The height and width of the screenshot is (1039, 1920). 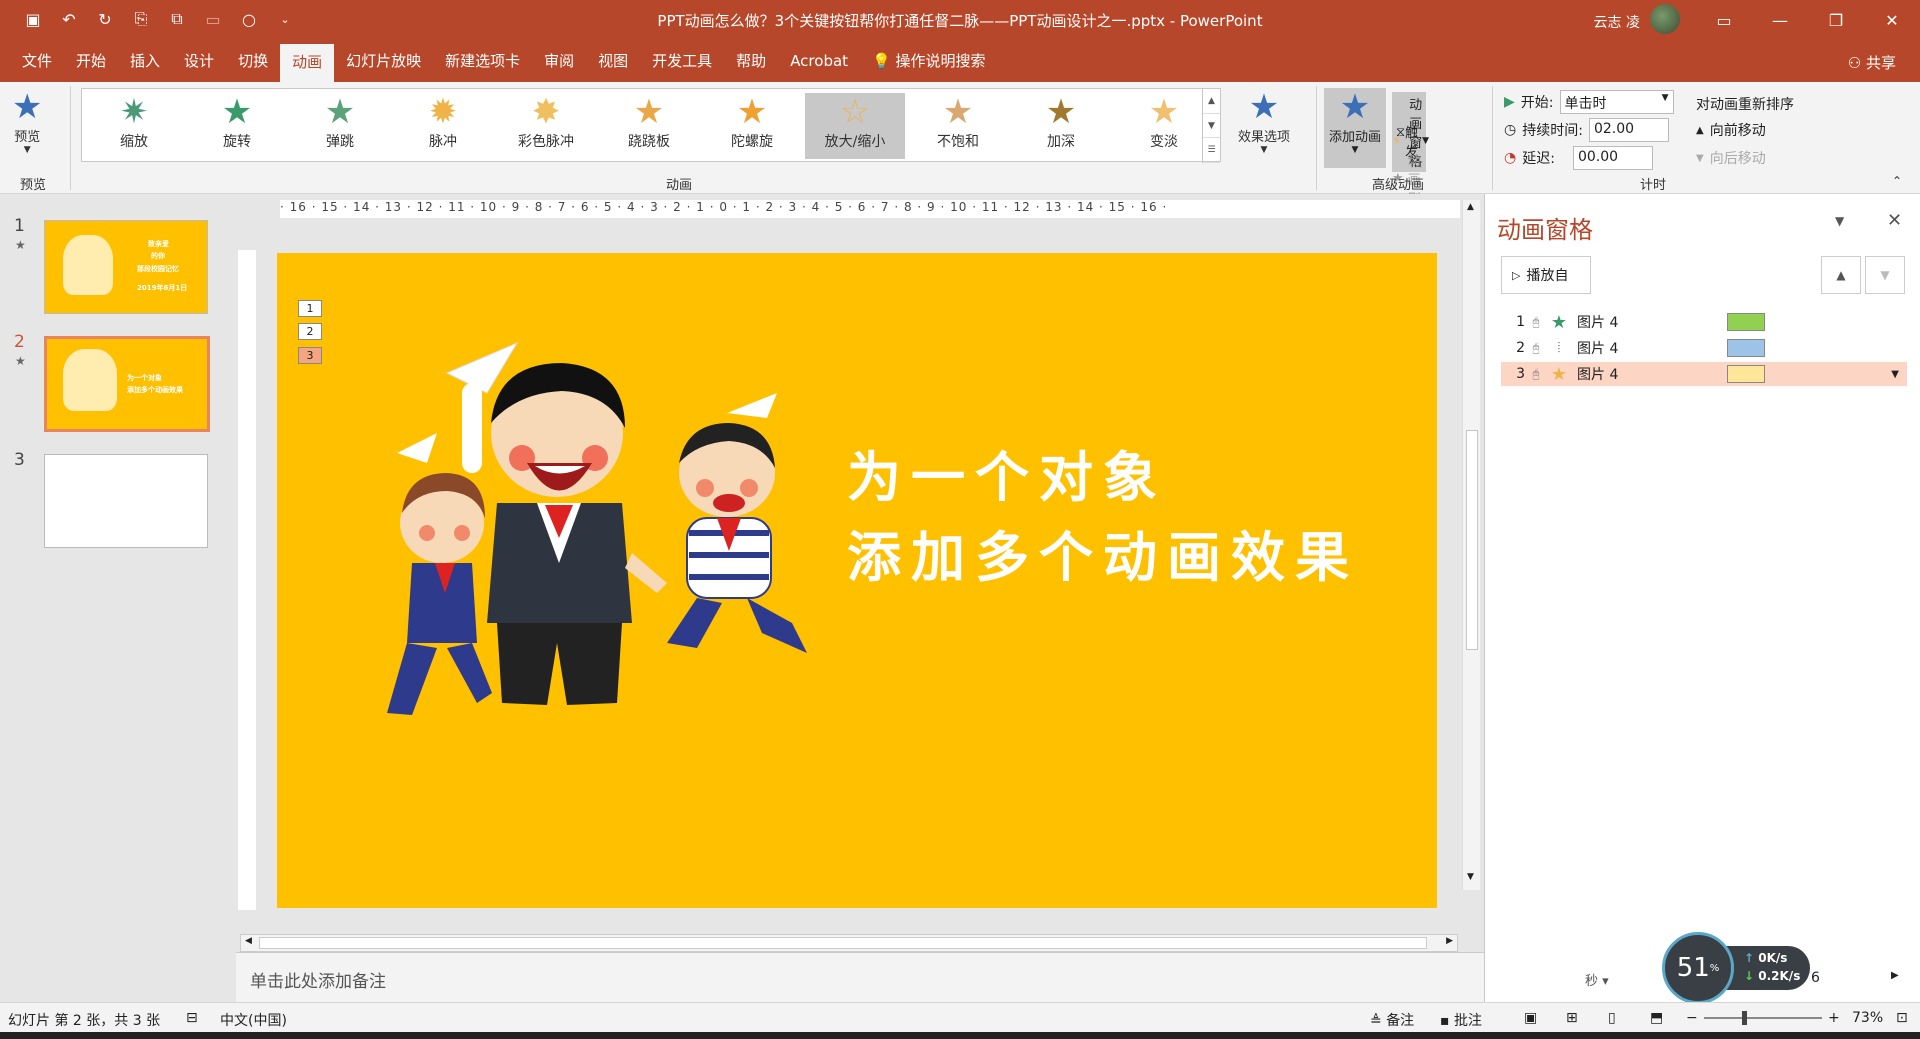 What do you see at coordinates (1211, 151) in the screenshot?
I see `gallery-more-icon: ☰` at bounding box center [1211, 151].